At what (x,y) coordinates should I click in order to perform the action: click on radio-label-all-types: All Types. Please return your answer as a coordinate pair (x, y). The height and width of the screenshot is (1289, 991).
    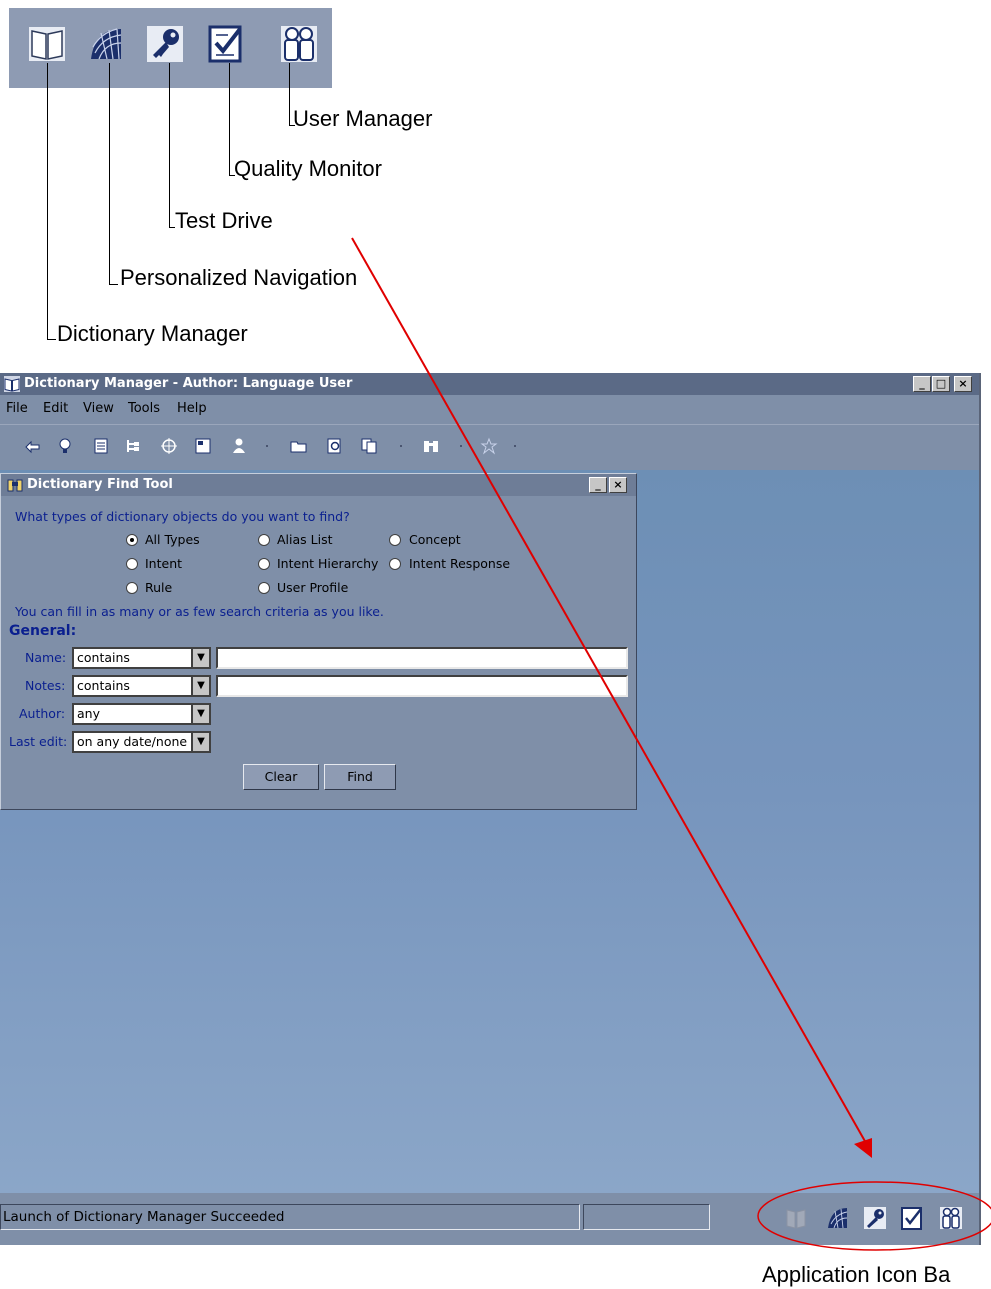
    Looking at the image, I should click on (172, 539).